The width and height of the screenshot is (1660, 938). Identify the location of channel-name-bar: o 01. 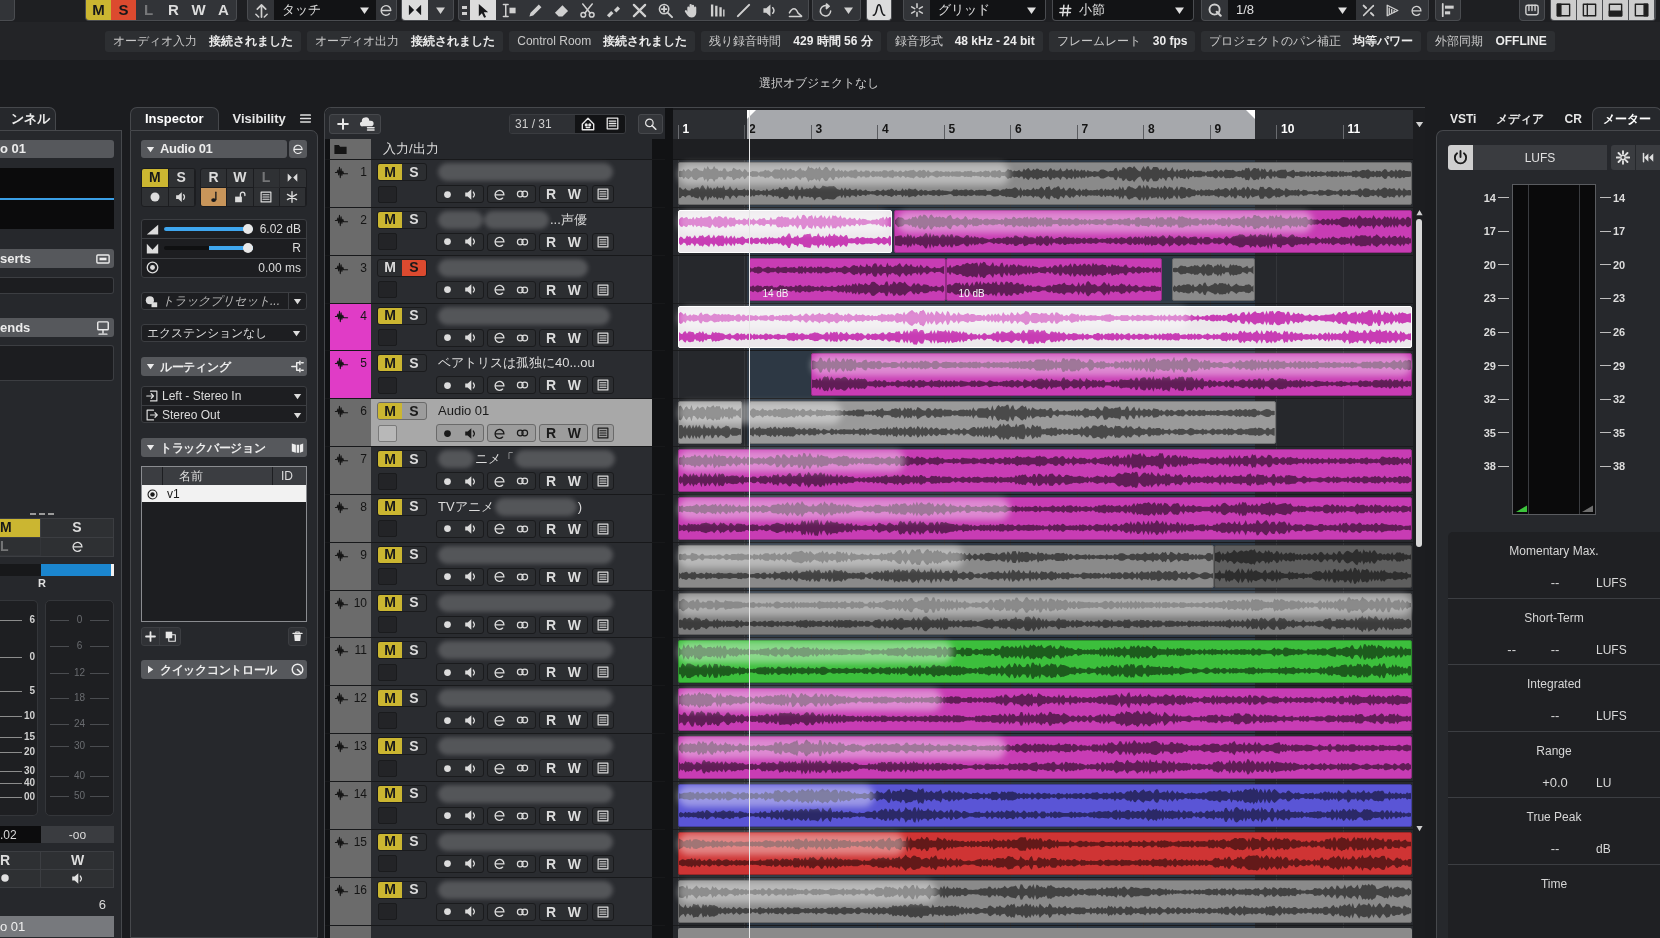
(57, 149).